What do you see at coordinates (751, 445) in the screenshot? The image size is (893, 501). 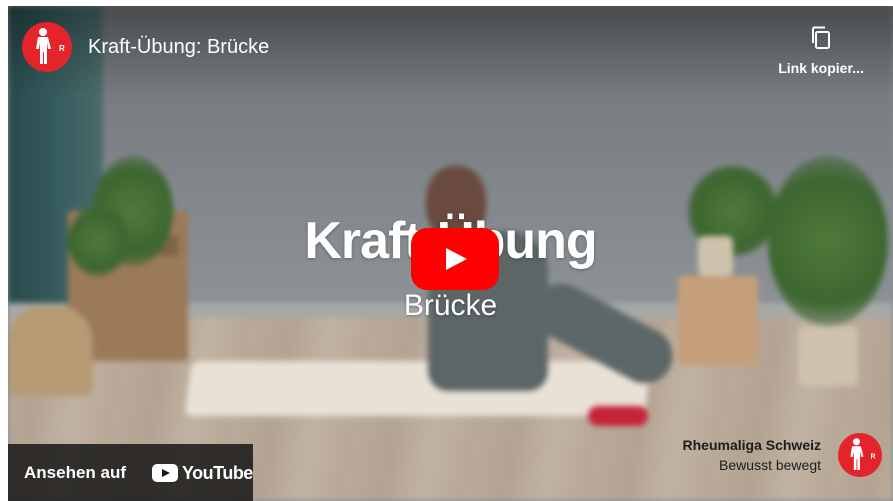 I see `brand-name: Rheumaliga Schweiz` at bounding box center [751, 445].